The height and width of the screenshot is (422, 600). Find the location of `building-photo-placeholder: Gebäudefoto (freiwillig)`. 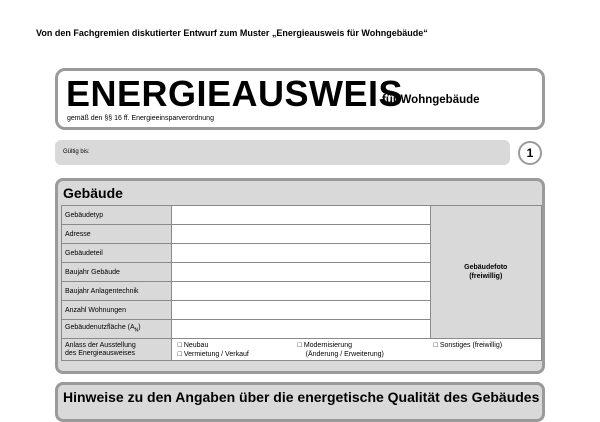

building-photo-placeholder: Gebäudefoto (freiwillig) is located at coordinates (485, 272).